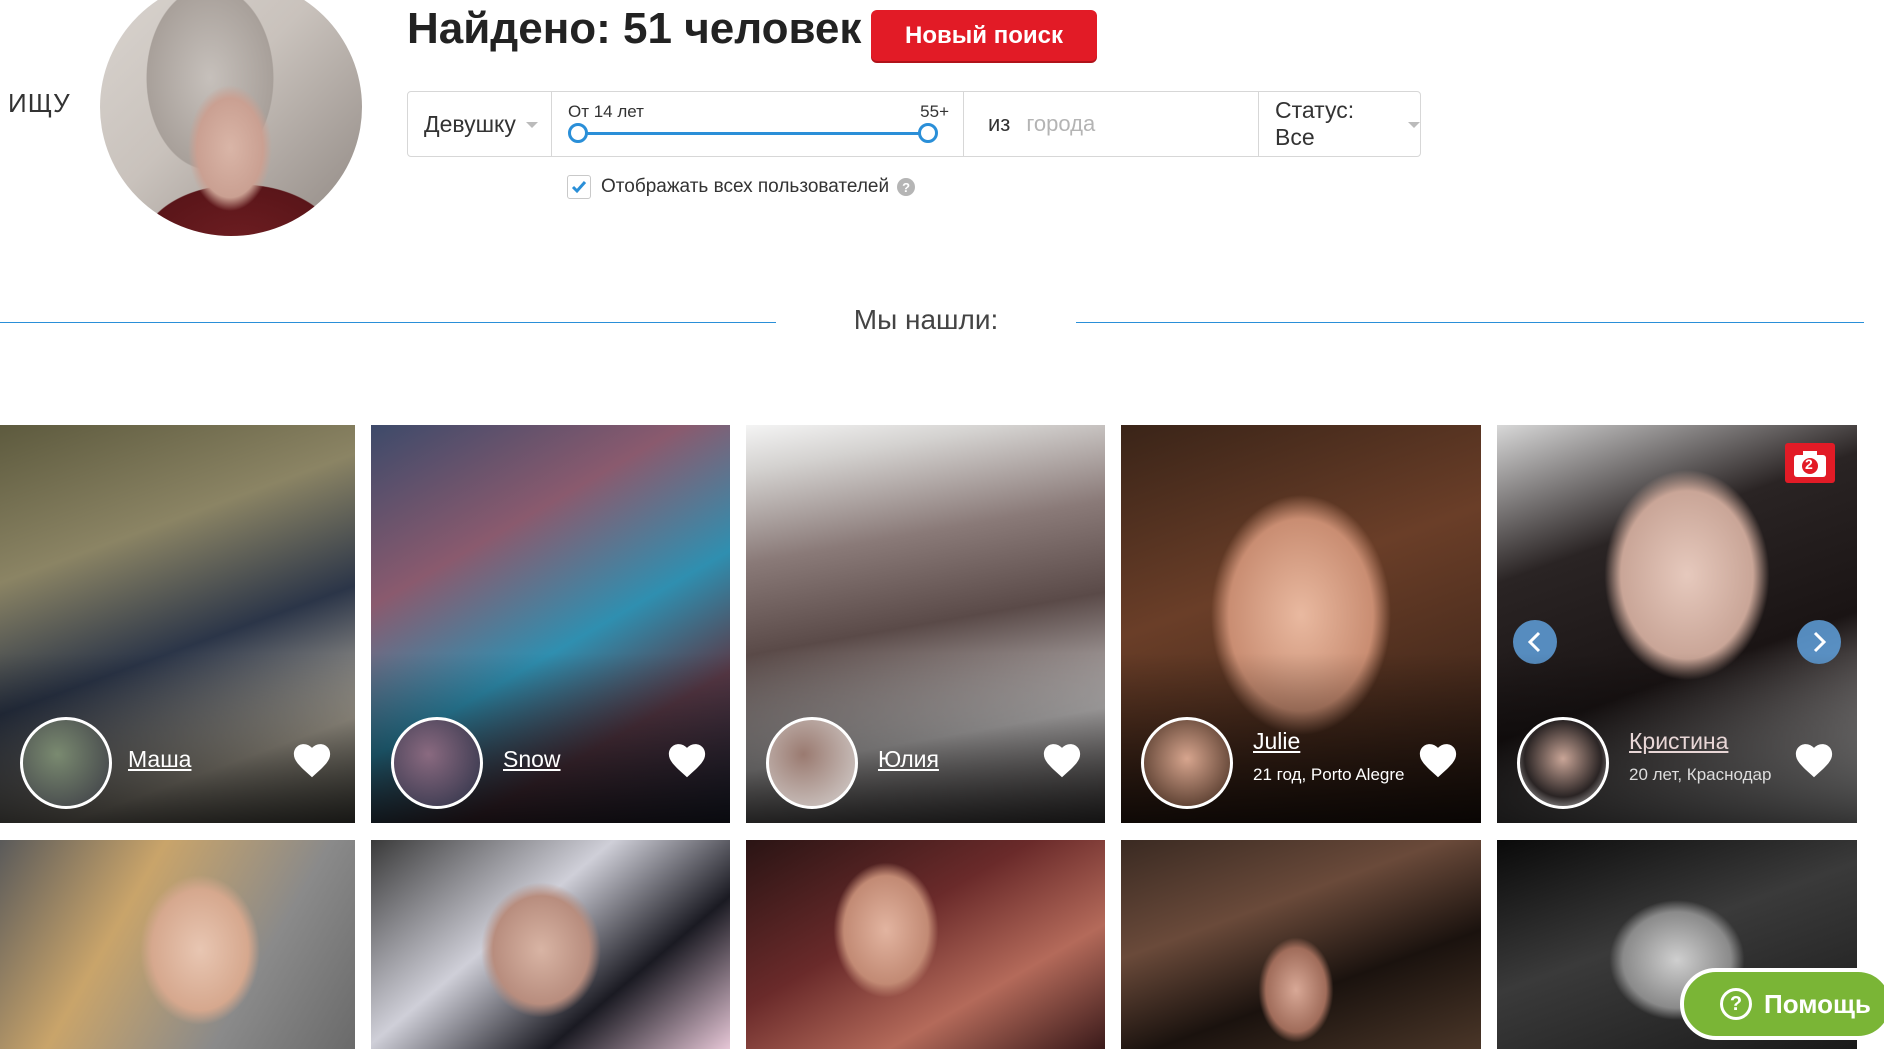  Describe the element at coordinates (1315, 123) in the screenshot. I see `status-select-value: Статус: Все` at that location.